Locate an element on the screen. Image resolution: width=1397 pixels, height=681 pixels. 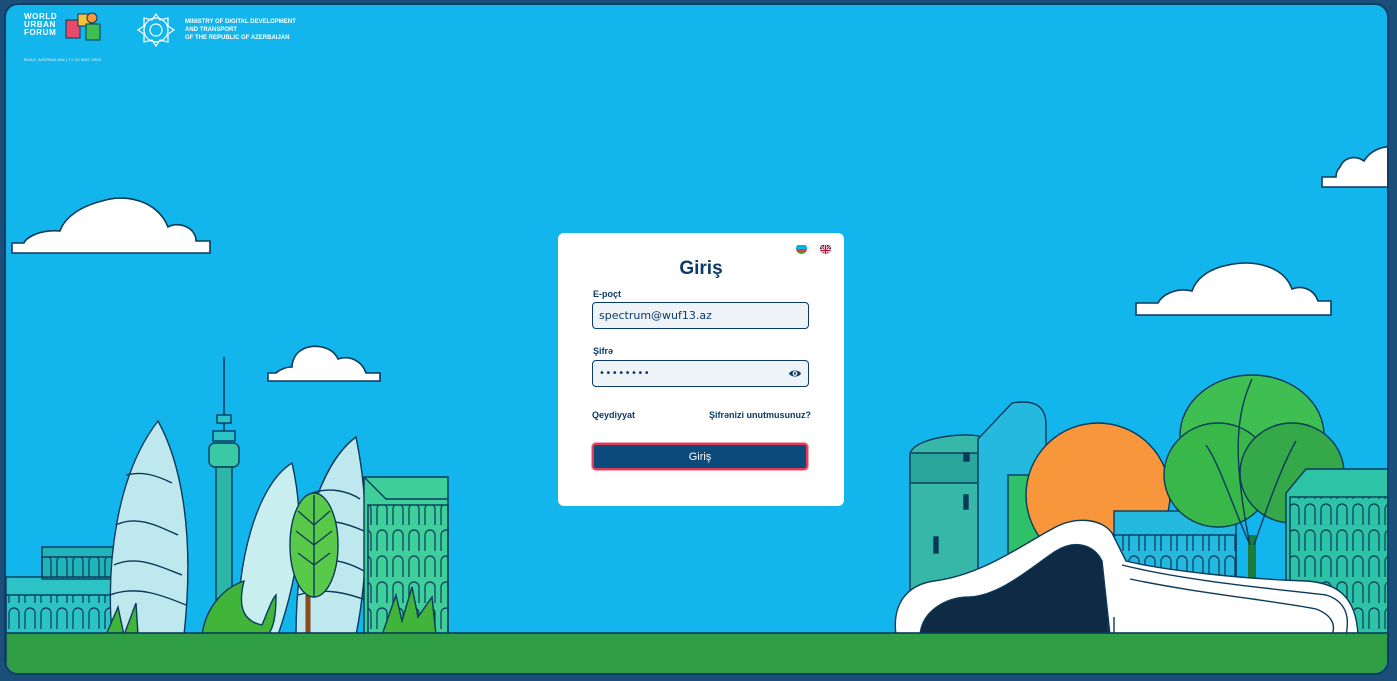
wuf-logo-line-3: FORUM is located at coordinates (40, 32).